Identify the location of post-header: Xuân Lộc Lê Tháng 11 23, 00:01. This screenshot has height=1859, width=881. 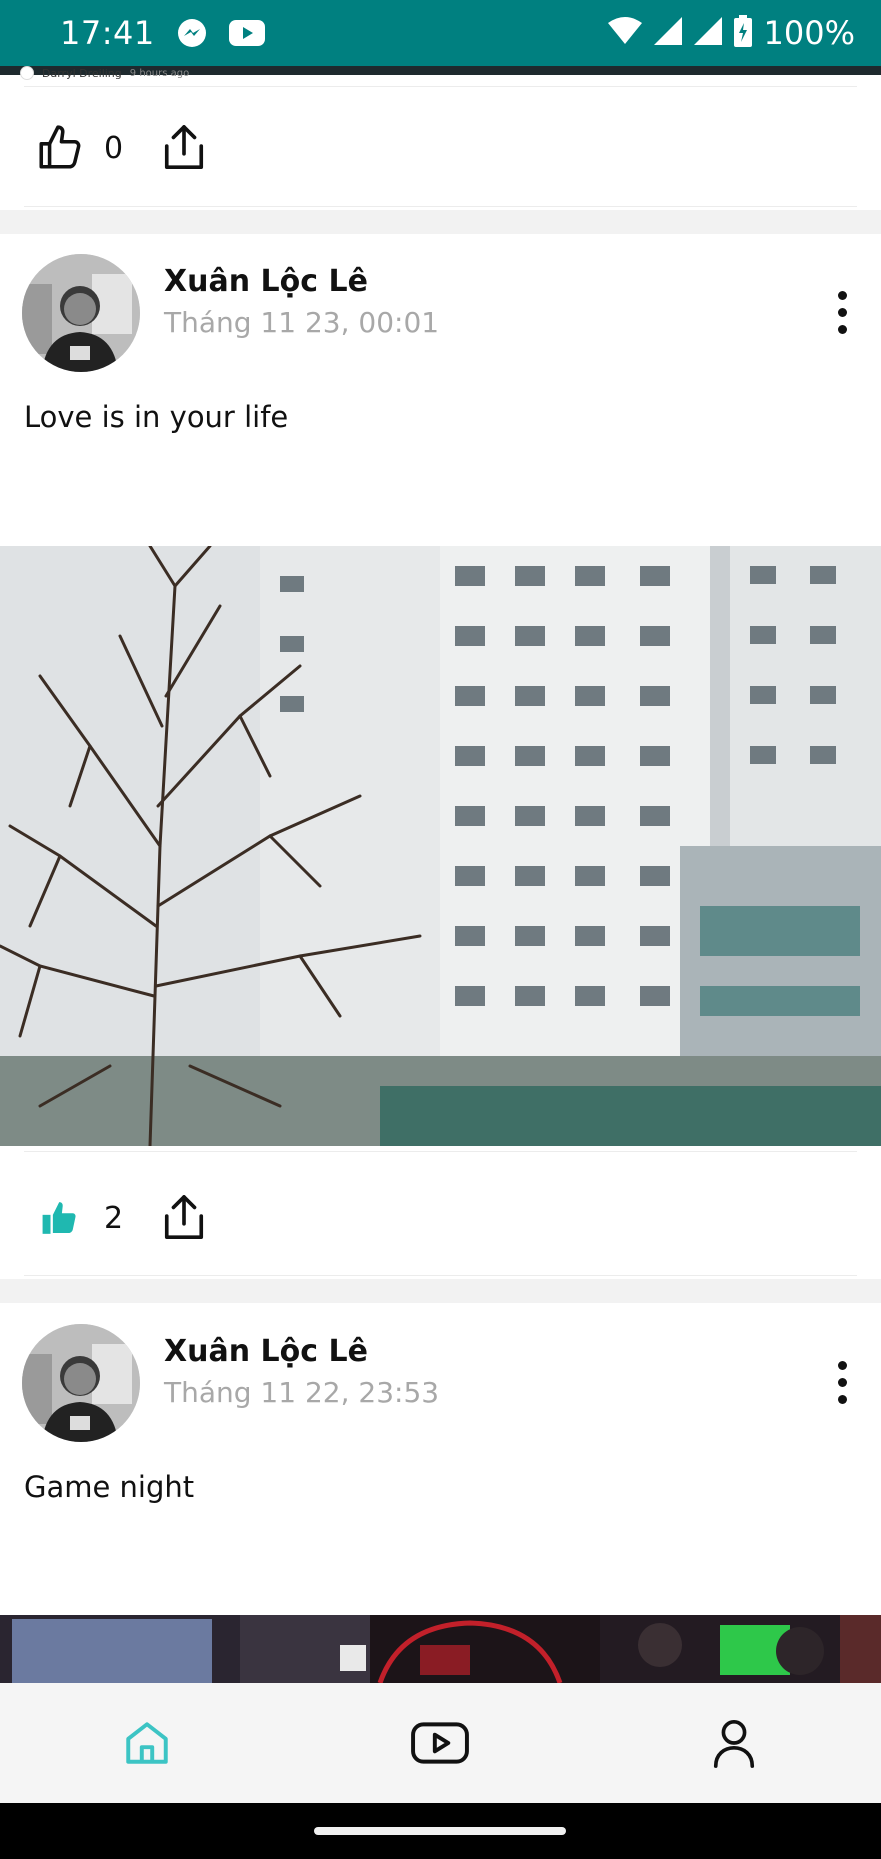
(442, 314).